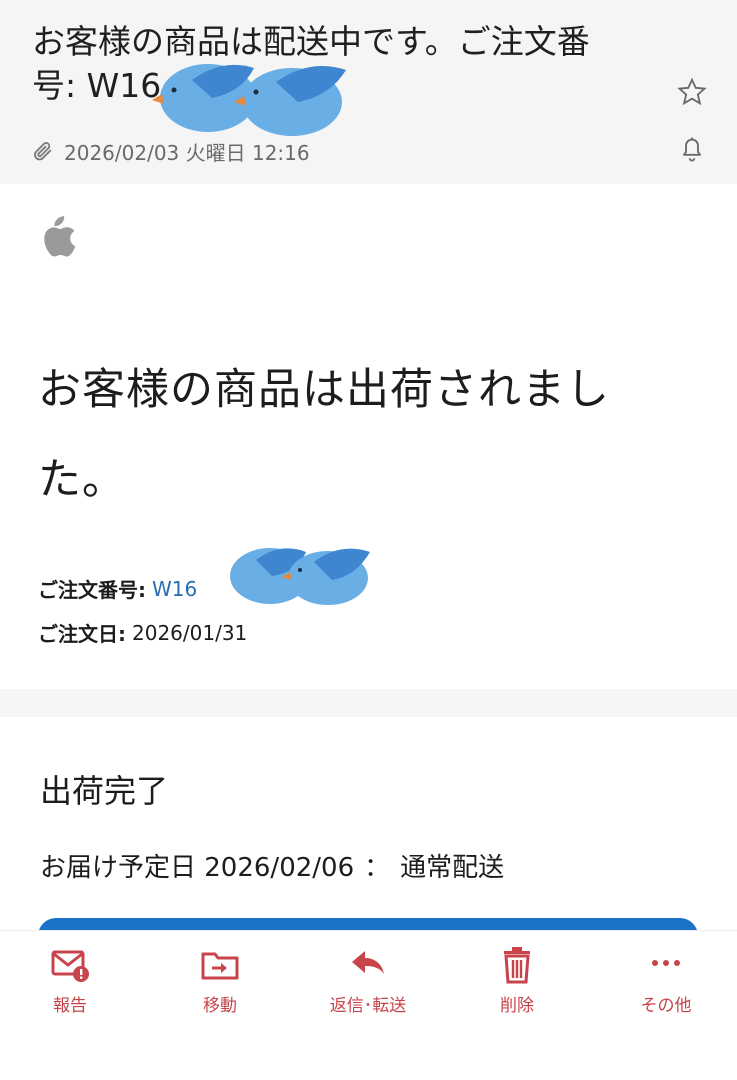 This screenshot has width=737, height=1080. What do you see at coordinates (666, 963) in the screenshot?
I see `more-dots-icon` at bounding box center [666, 963].